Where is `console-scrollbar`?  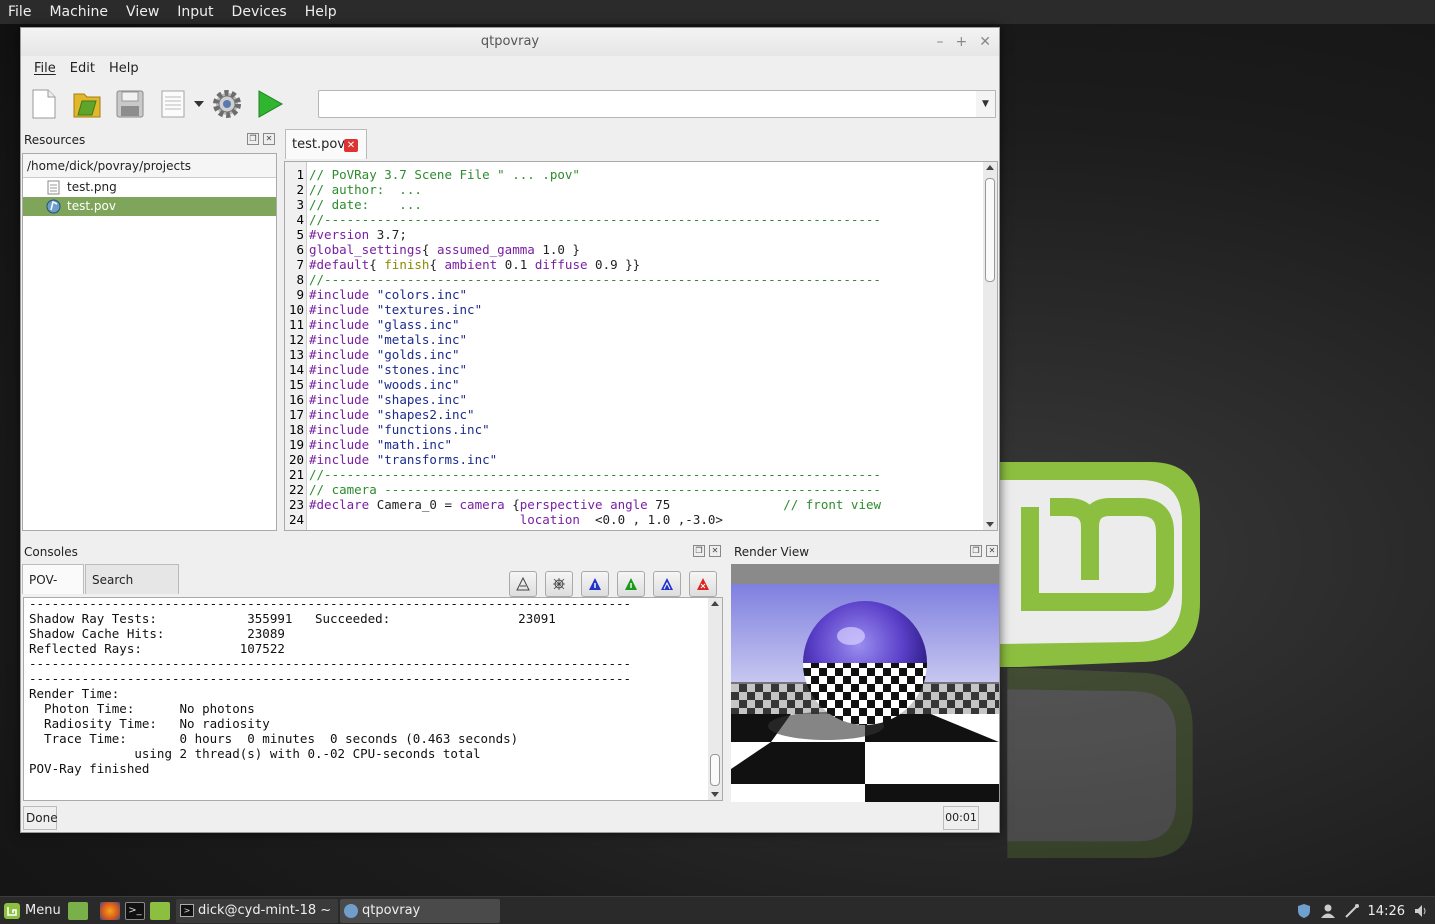 console-scrollbar is located at coordinates (715, 699).